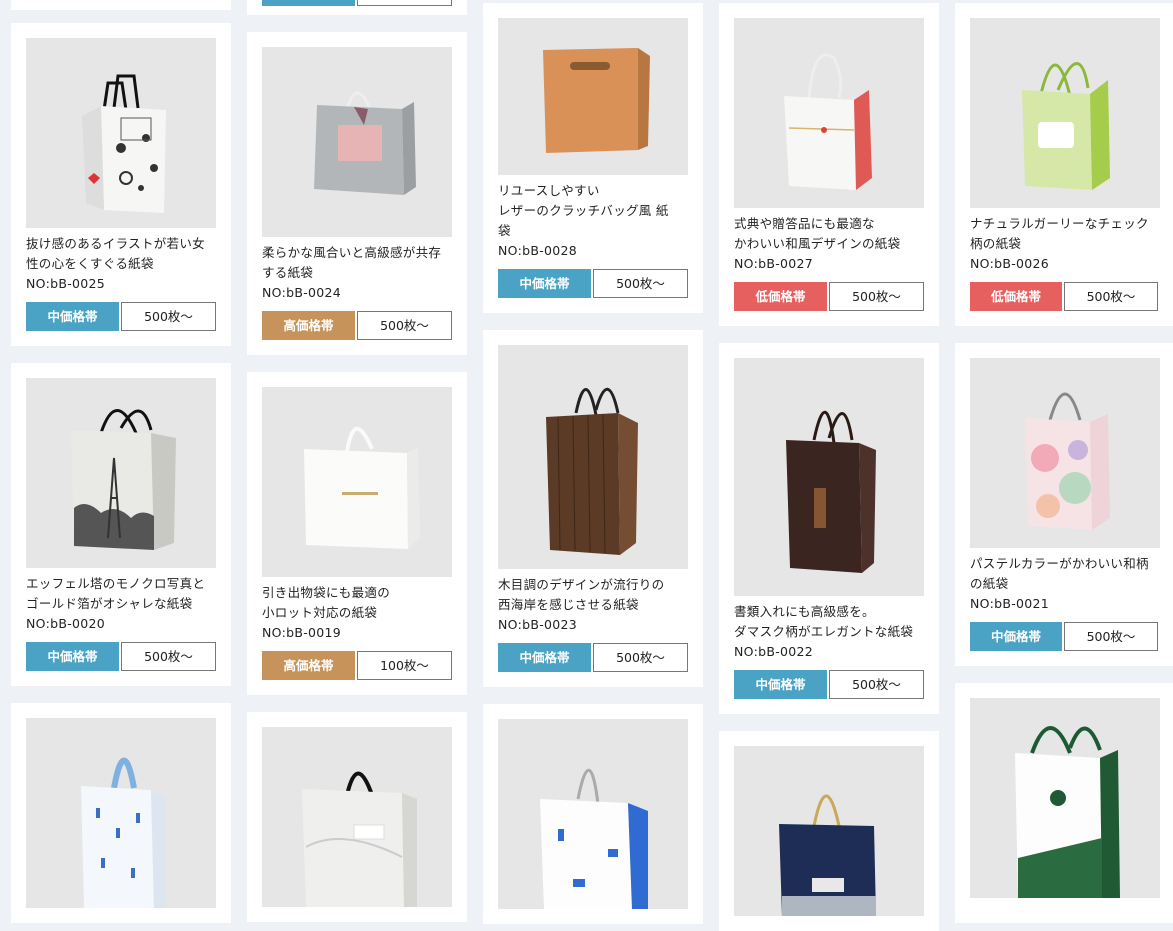 Image resolution: width=1173 pixels, height=931 pixels. Describe the element at coordinates (1010, 263) in the screenshot. I see `product-number: NO:bB-0026` at that location.